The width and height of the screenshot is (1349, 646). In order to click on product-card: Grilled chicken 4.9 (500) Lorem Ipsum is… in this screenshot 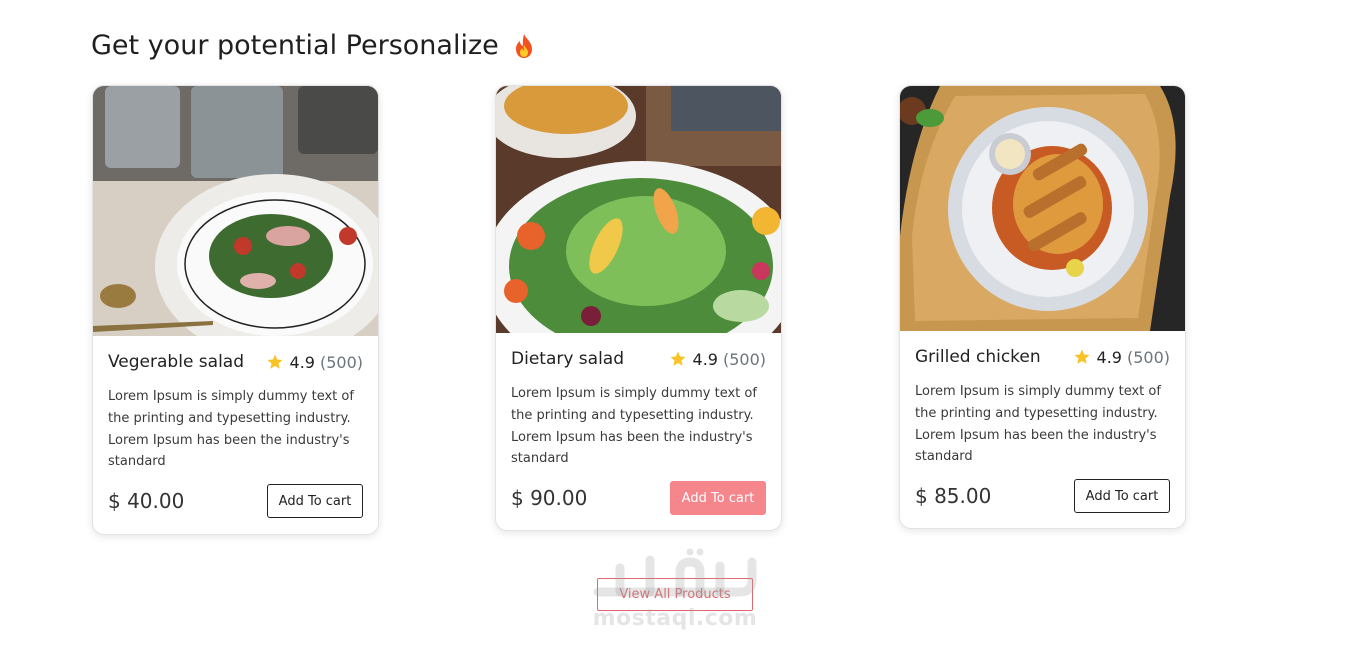, I will do `click(1042, 307)`.